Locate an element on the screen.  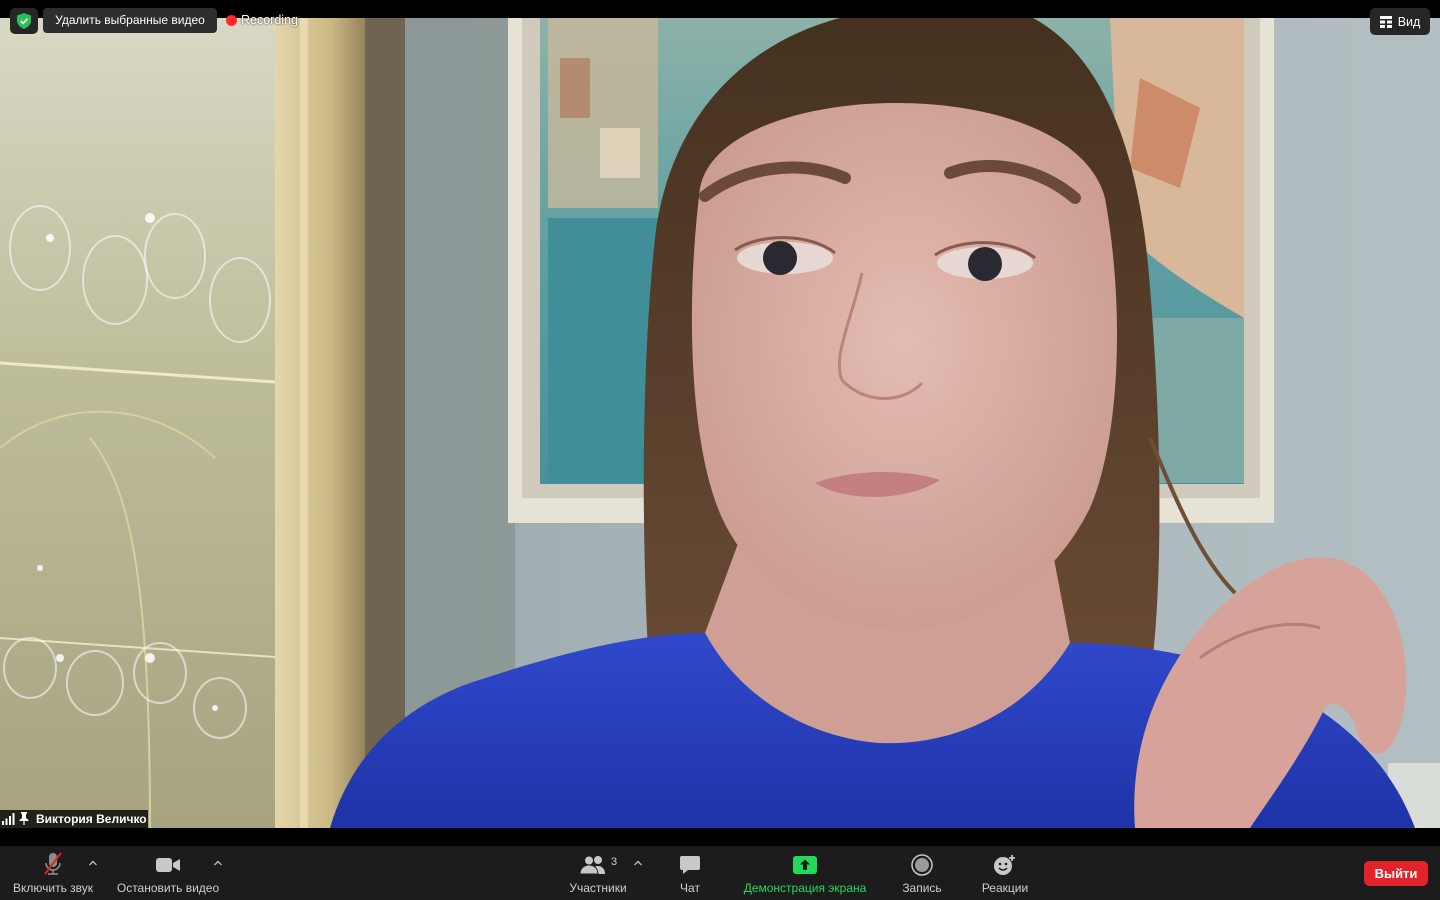
signal-strength-icon is located at coordinates (8, 819).